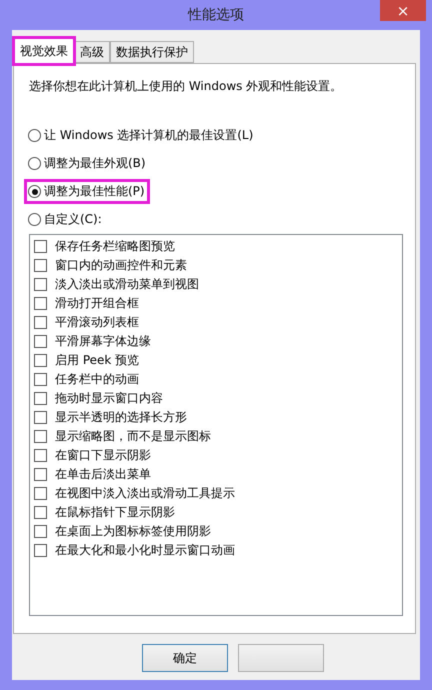 Image resolution: width=432 pixels, height=690 pixels. I want to click on checkbox-label: 平滑滚动列表框, so click(97, 322).